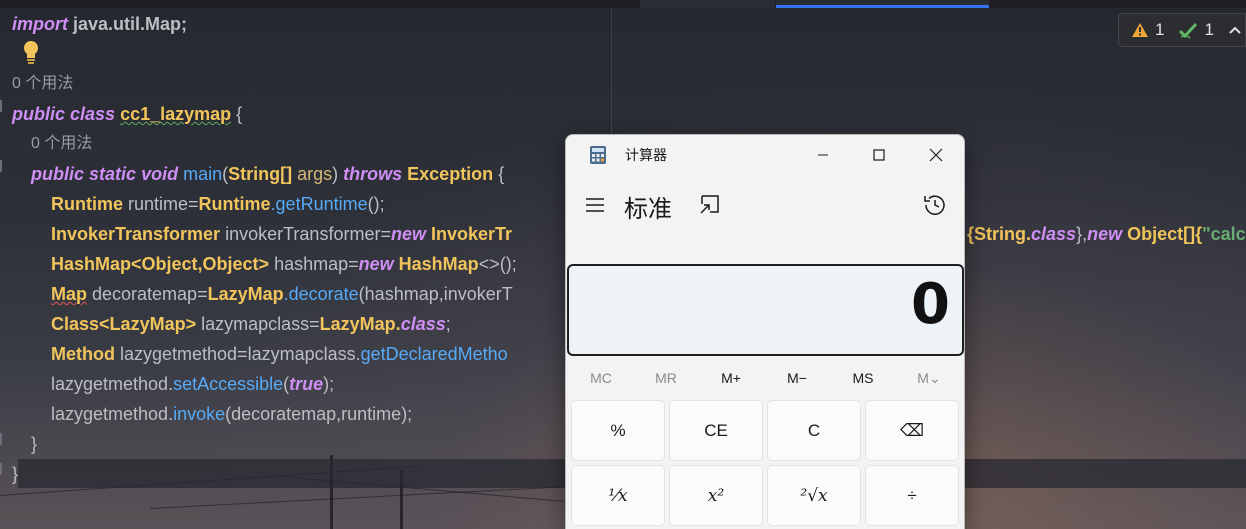 Image resolution: width=1246 pixels, height=529 pixels. I want to click on memory-list-button: M⌄, so click(929, 378).